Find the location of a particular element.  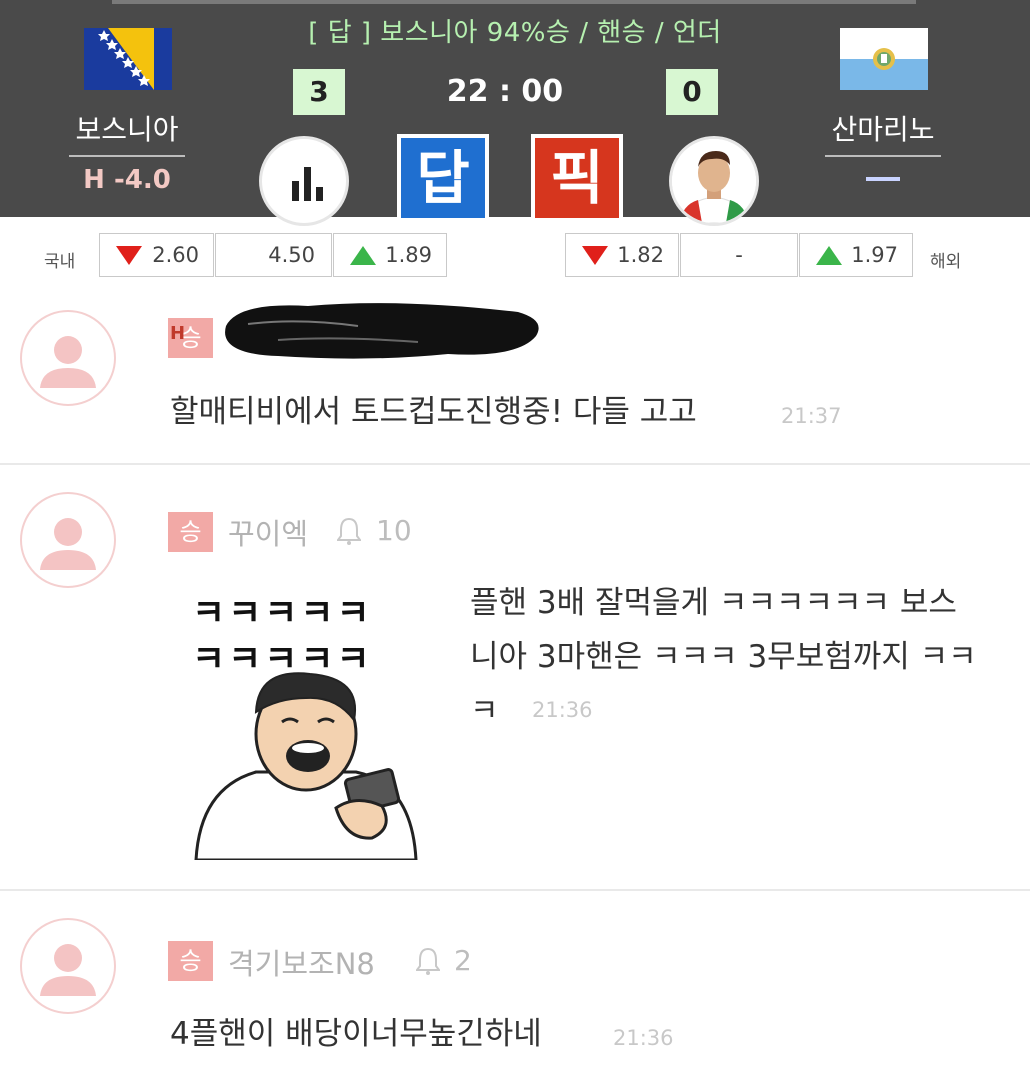

domestic-draw-odds: 4.50 is located at coordinates (273, 255).